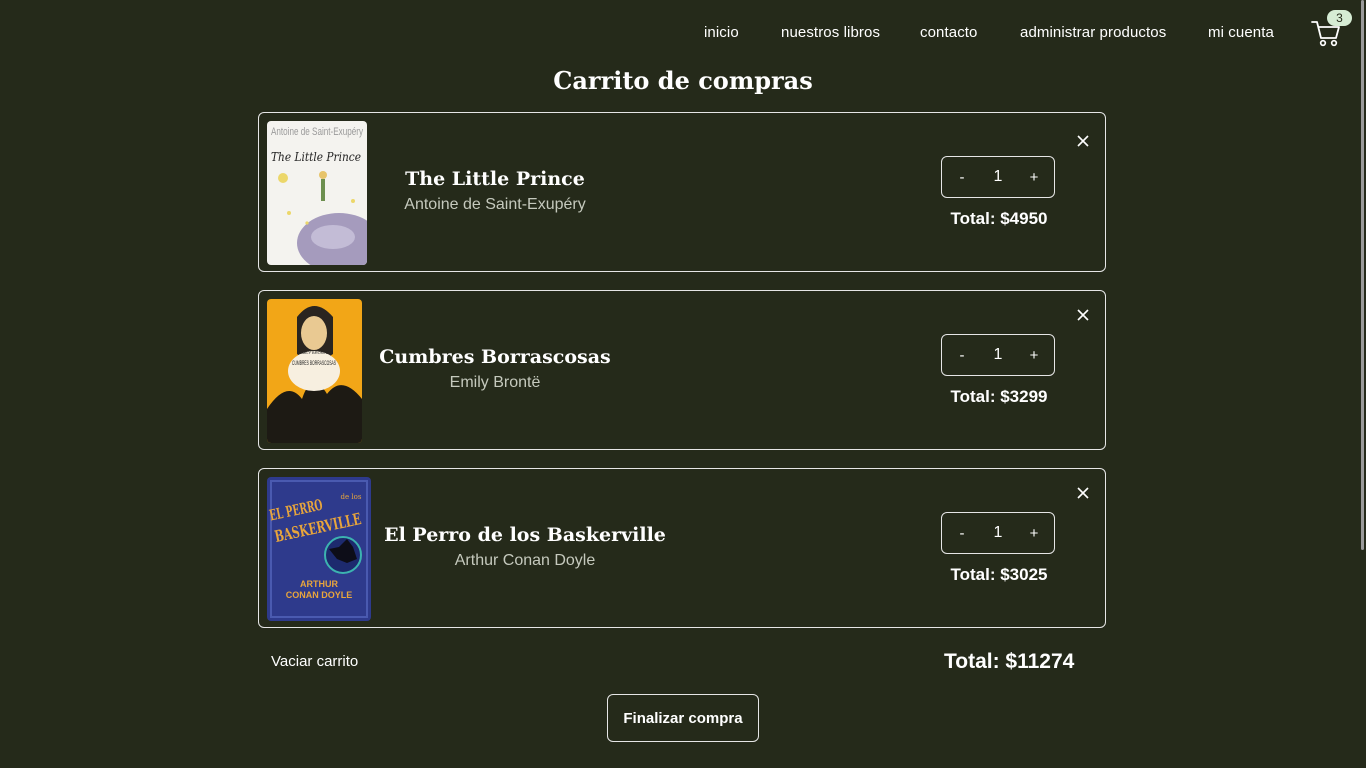  Describe the element at coordinates (351, 497) in the screenshot. I see `cover-title-text: de los` at that location.